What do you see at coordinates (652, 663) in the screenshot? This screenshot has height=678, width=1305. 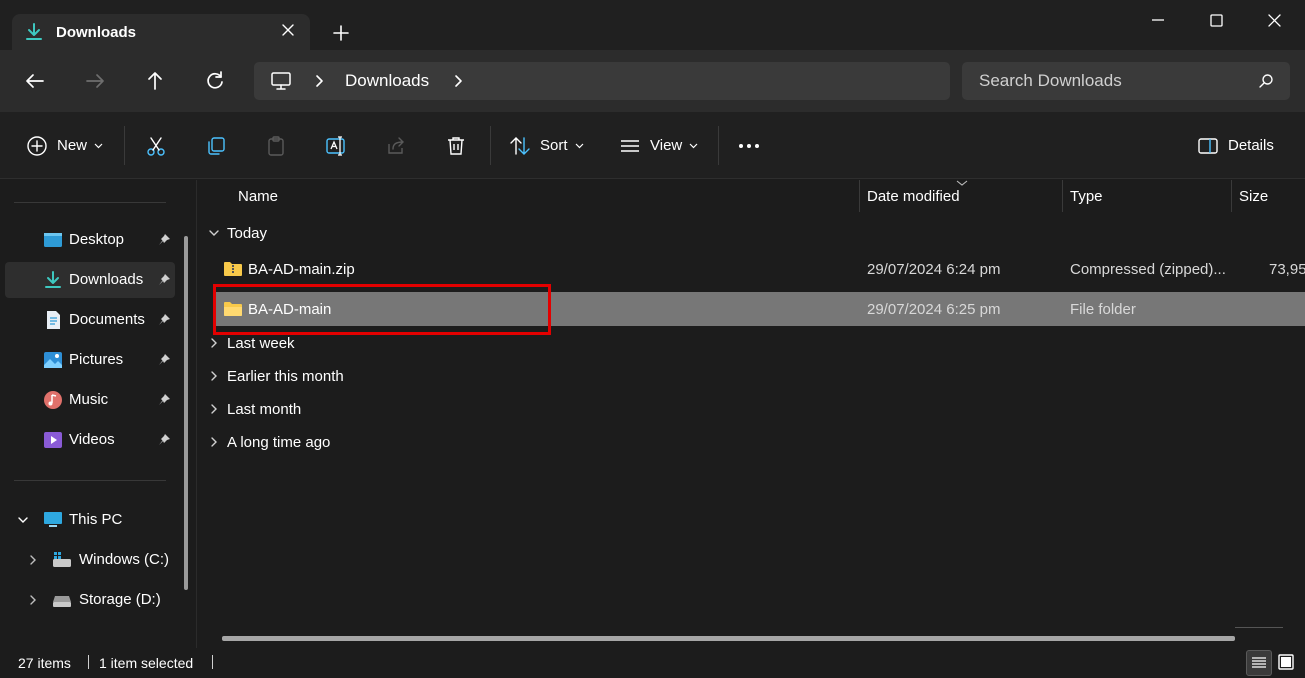 I see `status-bar: 27 items 1 item selected` at bounding box center [652, 663].